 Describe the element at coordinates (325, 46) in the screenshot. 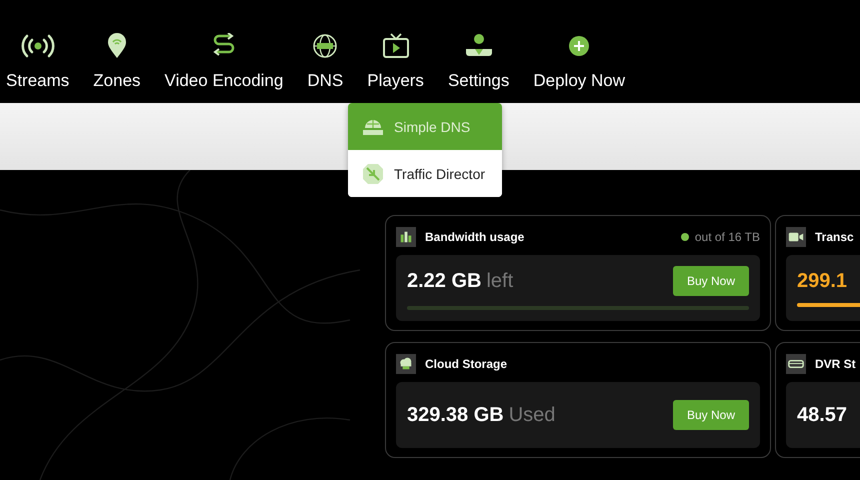

I see `globe-icon` at that location.